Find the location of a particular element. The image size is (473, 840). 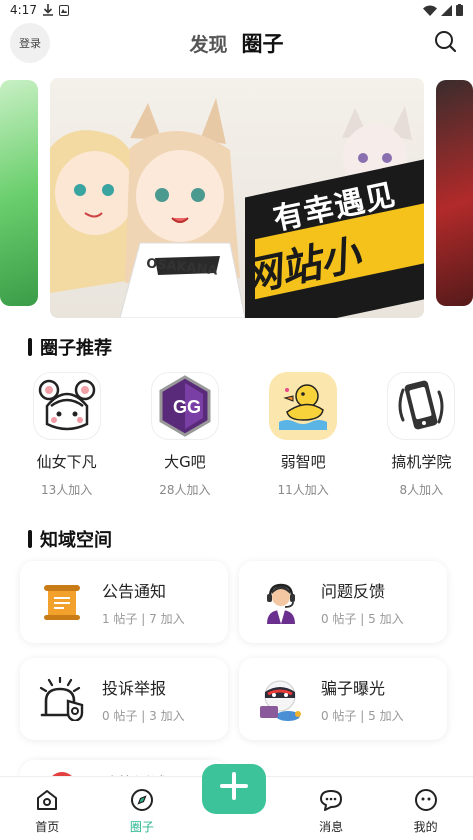

circle-count: 28人加入 is located at coordinates (185, 490).